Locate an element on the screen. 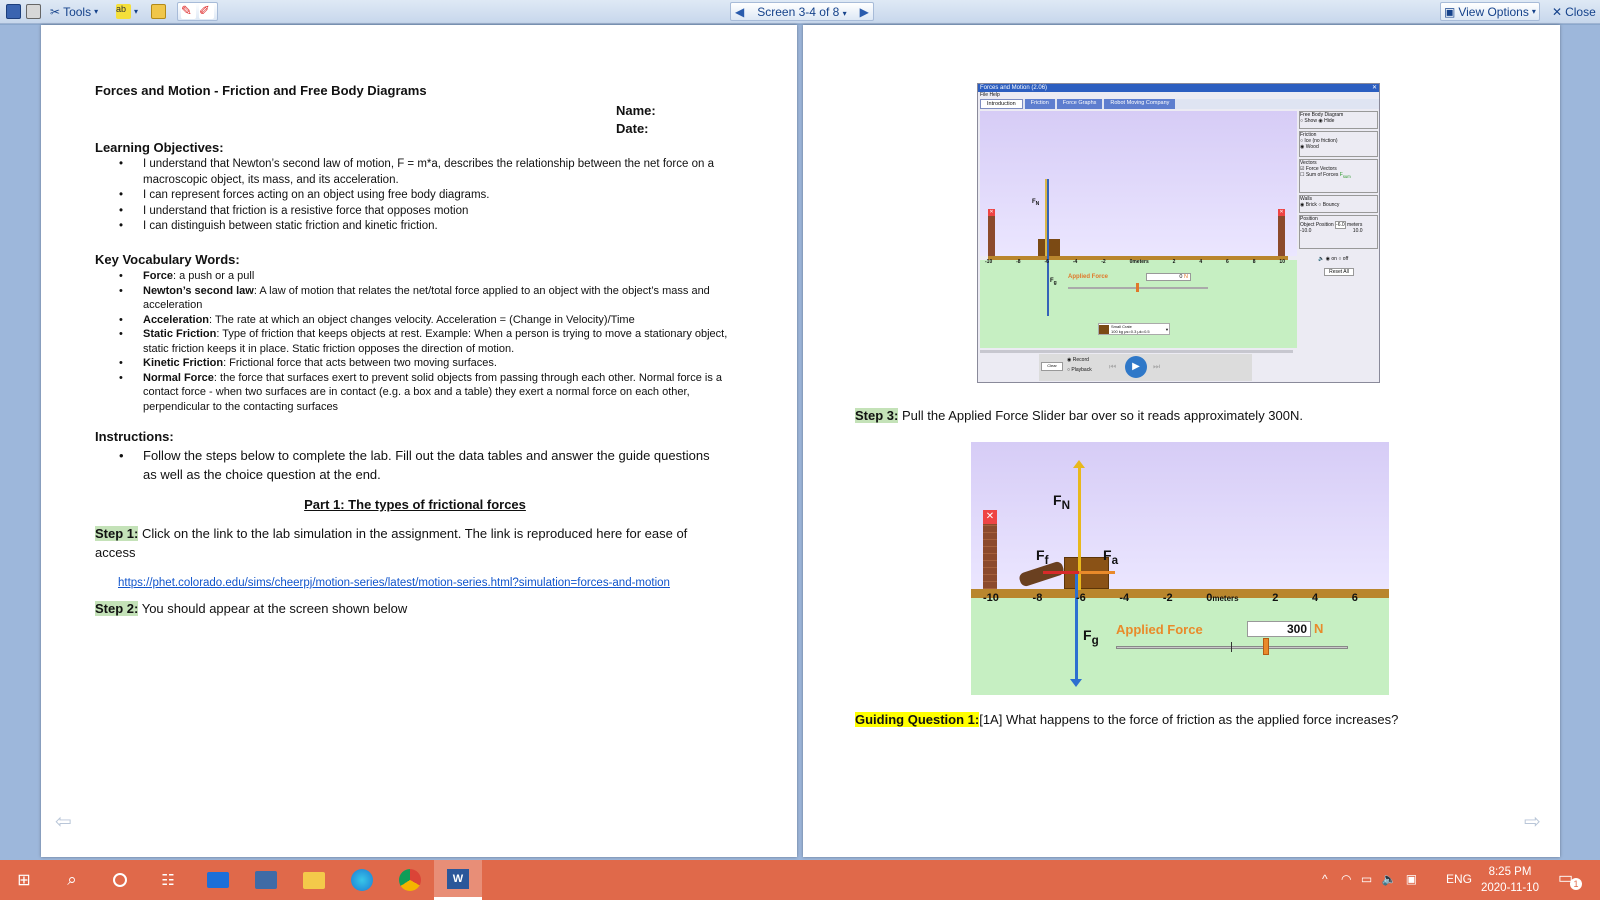 The width and height of the screenshot is (1600, 900). sound-off-label: off is located at coordinates (1345, 259).